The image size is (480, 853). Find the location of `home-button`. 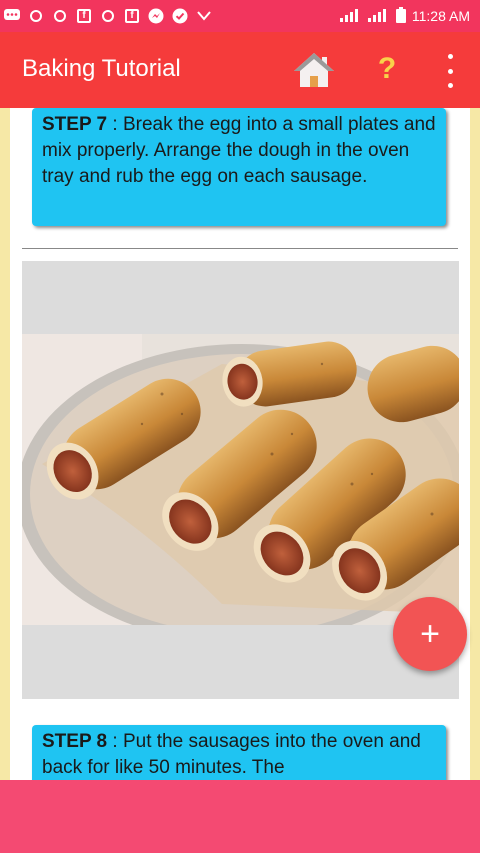

home-button is located at coordinates (314, 70).